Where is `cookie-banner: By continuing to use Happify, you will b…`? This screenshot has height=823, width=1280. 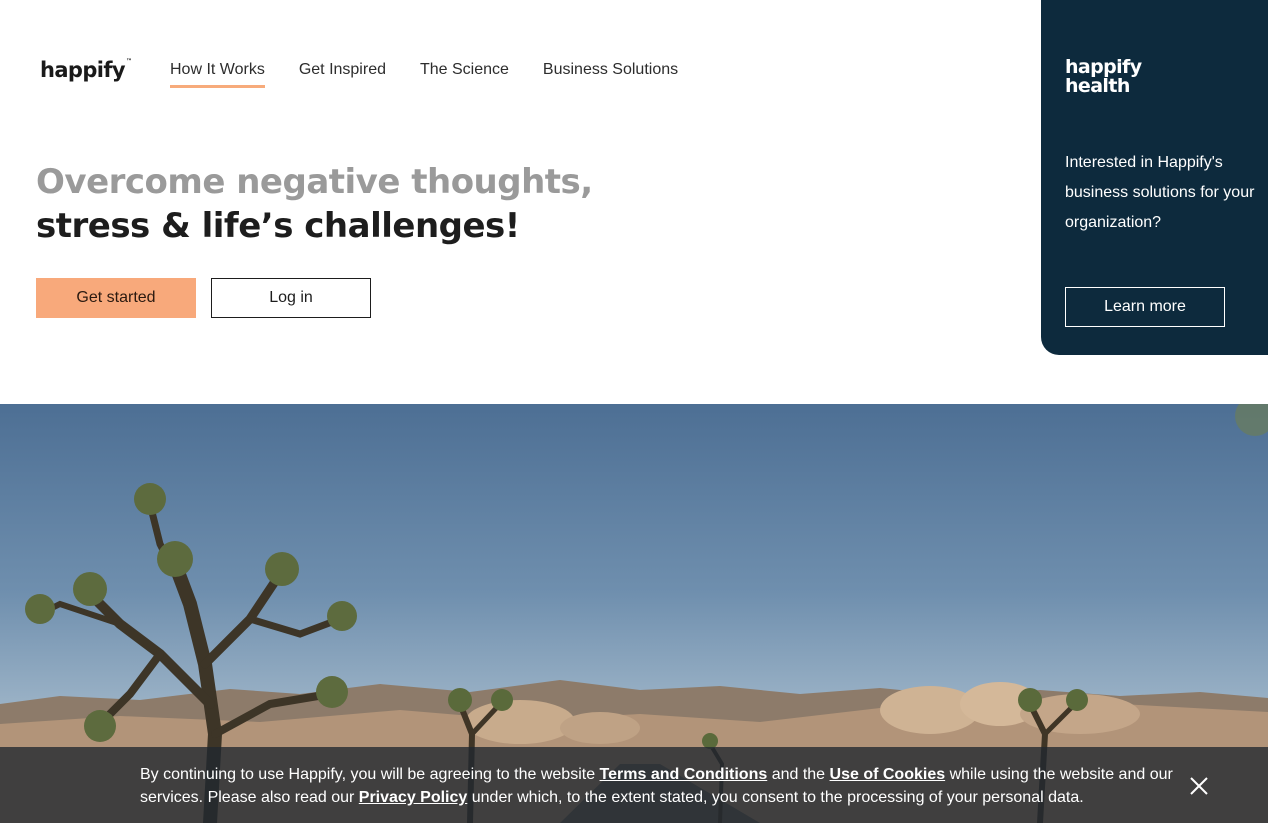 cookie-banner: By continuing to use Happify, you will b… is located at coordinates (634, 785).